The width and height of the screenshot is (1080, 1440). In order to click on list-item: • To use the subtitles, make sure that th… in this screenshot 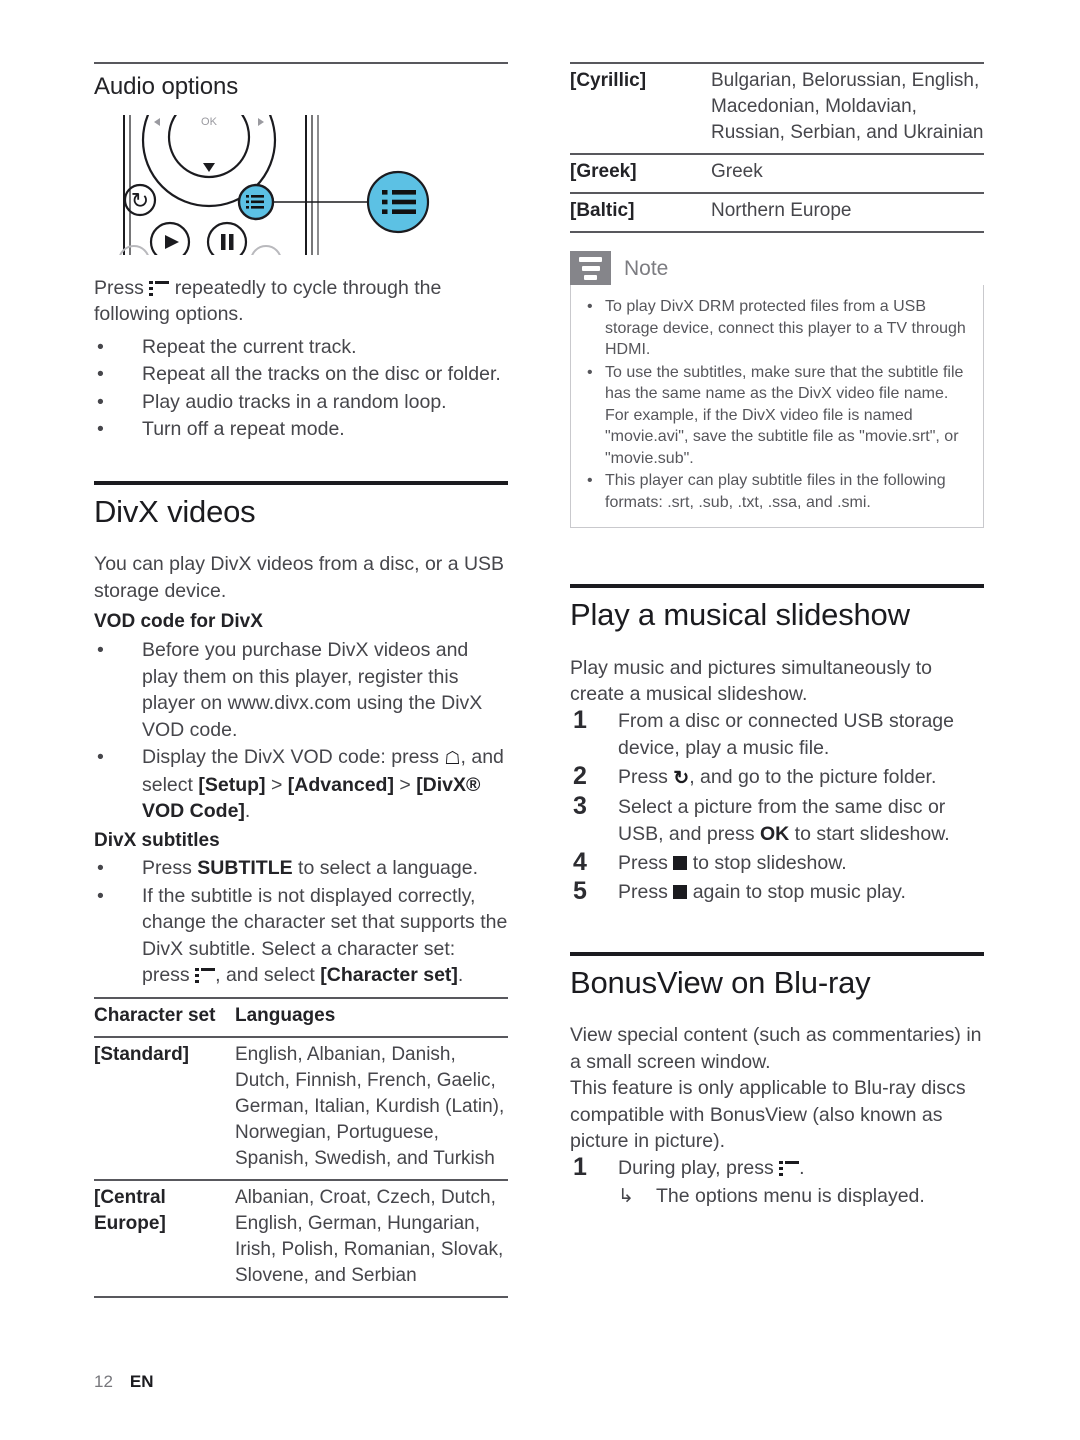, I will do `click(777, 416)`.